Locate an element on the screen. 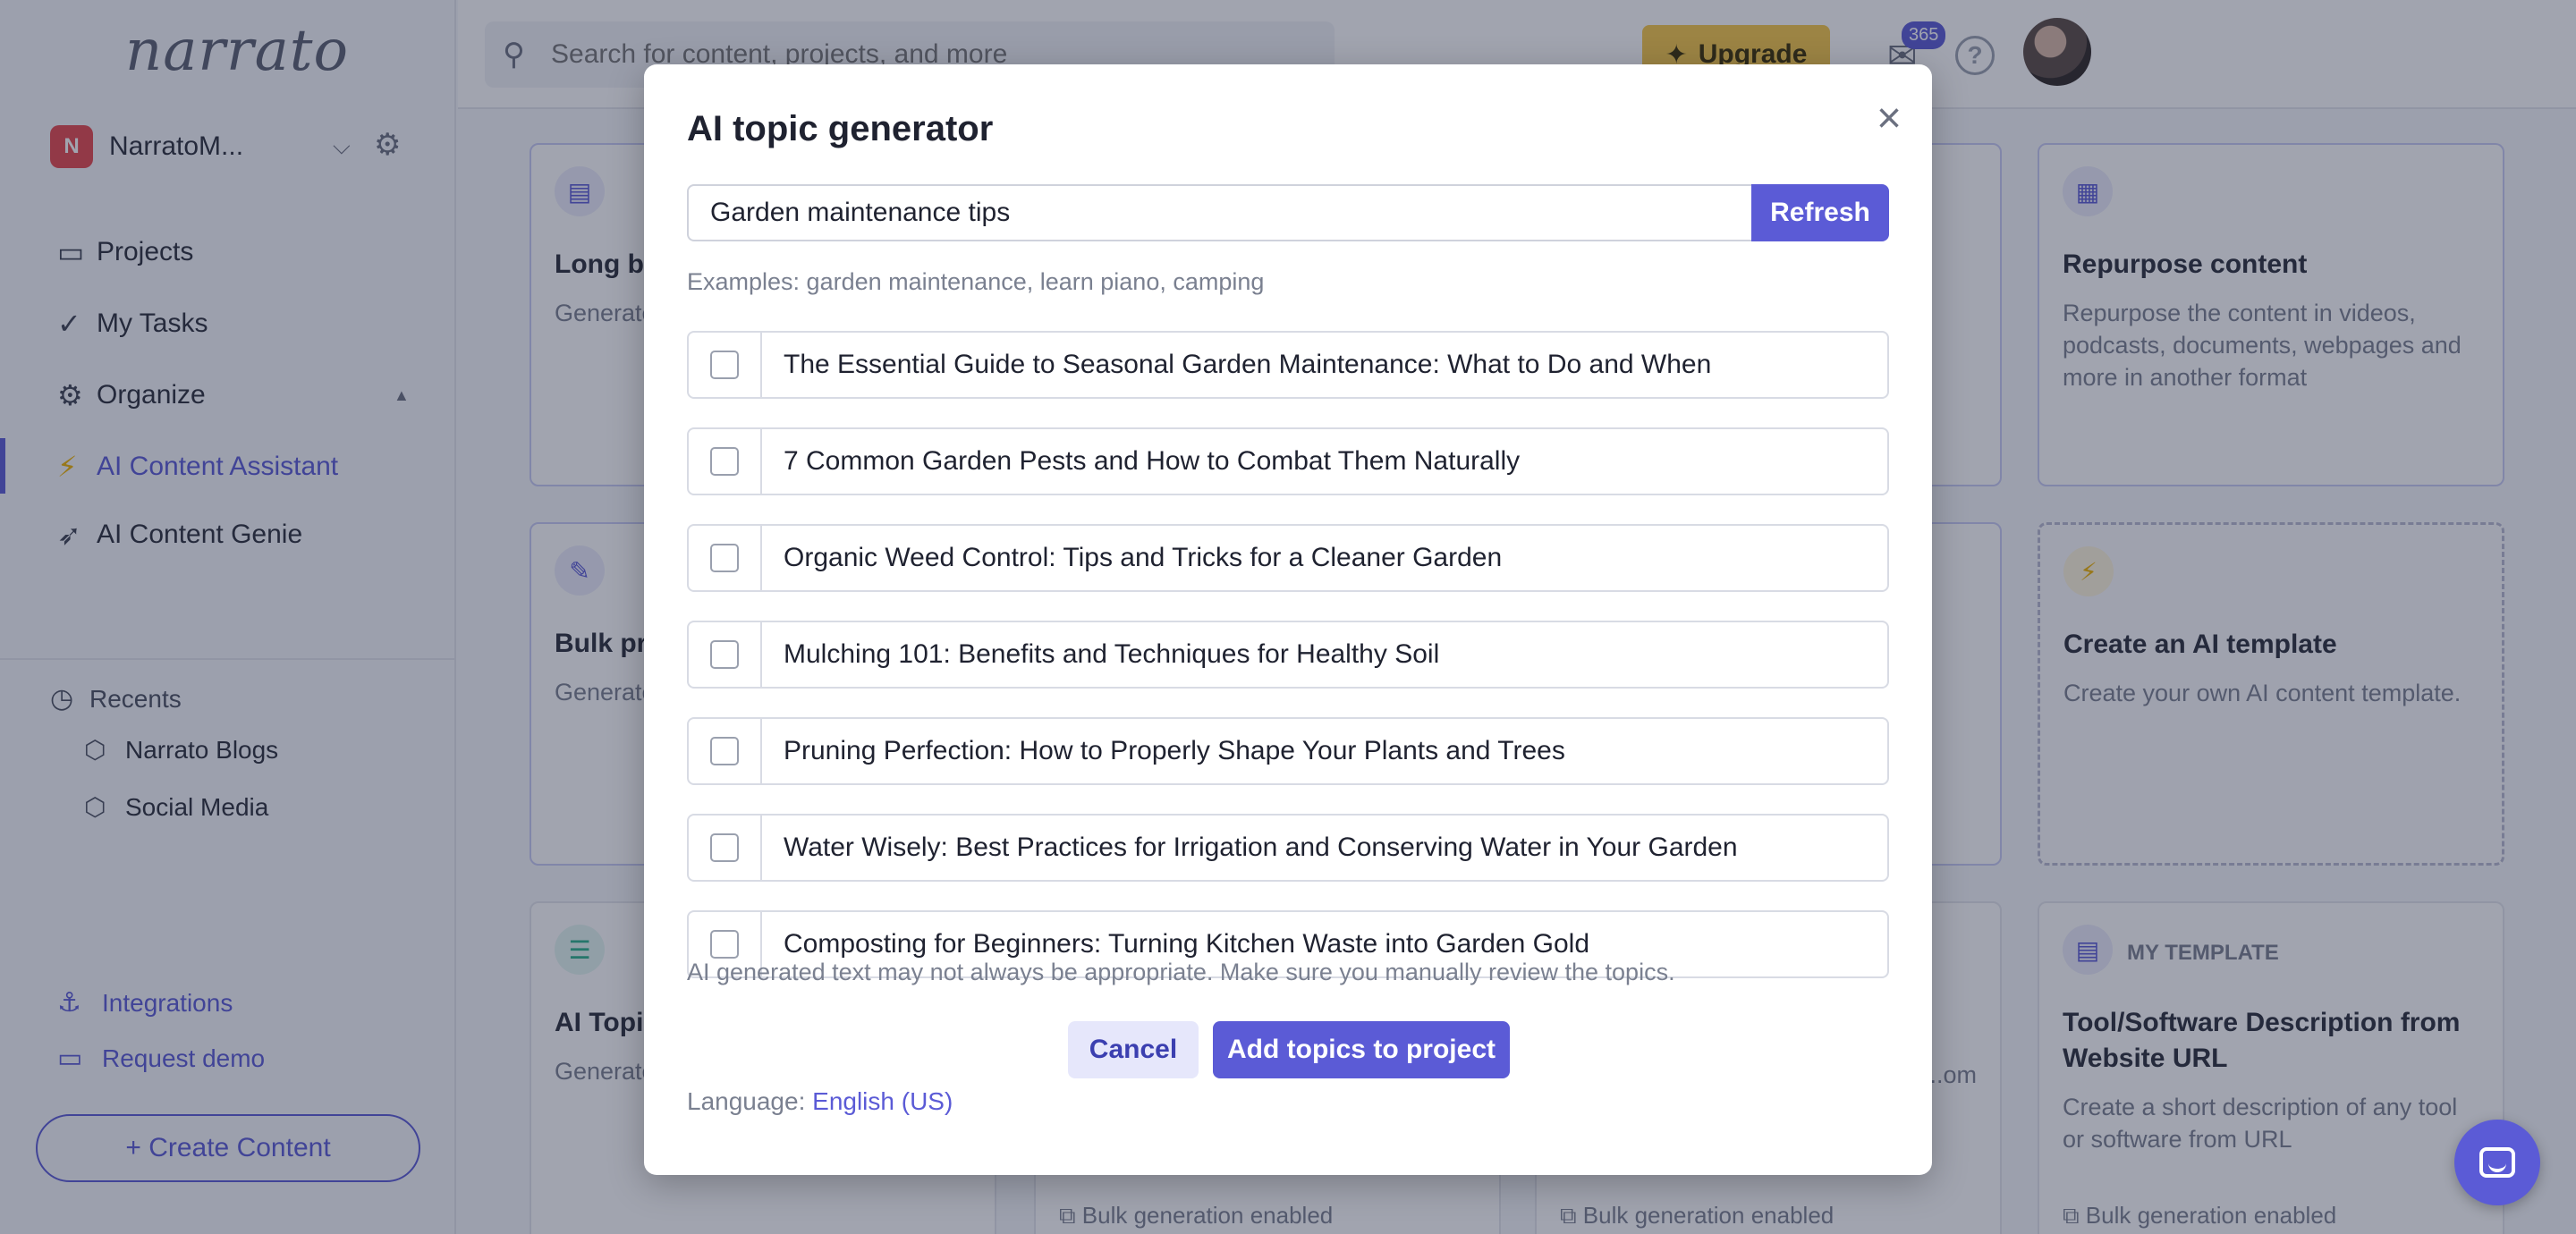 The width and height of the screenshot is (2576, 1234). refresh-button: Refresh is located at coordinates (1820, 212).